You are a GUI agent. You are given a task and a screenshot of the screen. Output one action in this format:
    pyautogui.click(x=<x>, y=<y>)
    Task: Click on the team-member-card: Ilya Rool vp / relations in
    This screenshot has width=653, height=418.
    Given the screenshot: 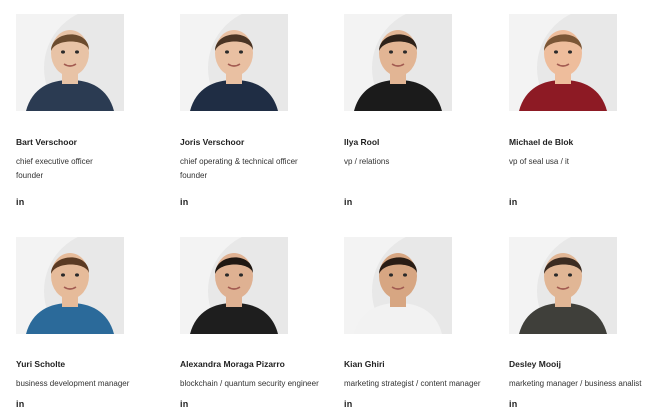 What is the action you would take?
    pyautogui.click(x=419, y=114)
    